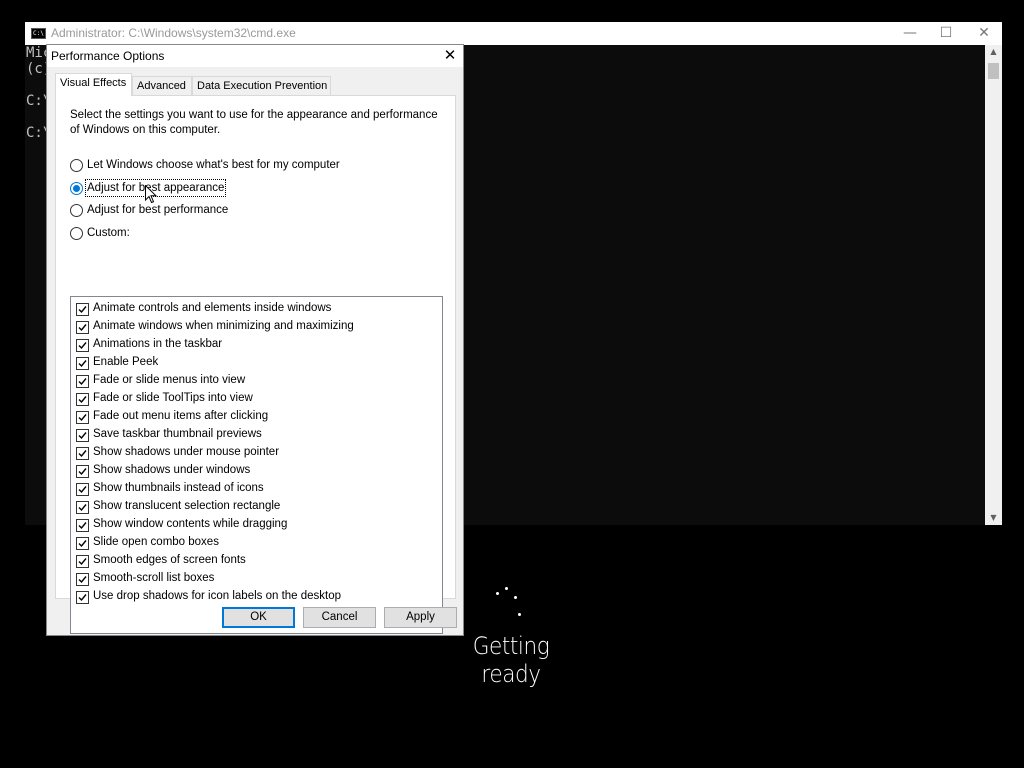 This screenshot has height=768, width=1024. Describe the element at coordinates (108, 56) in the screenshot. I see `dialog-title: Performance Options` at that location.